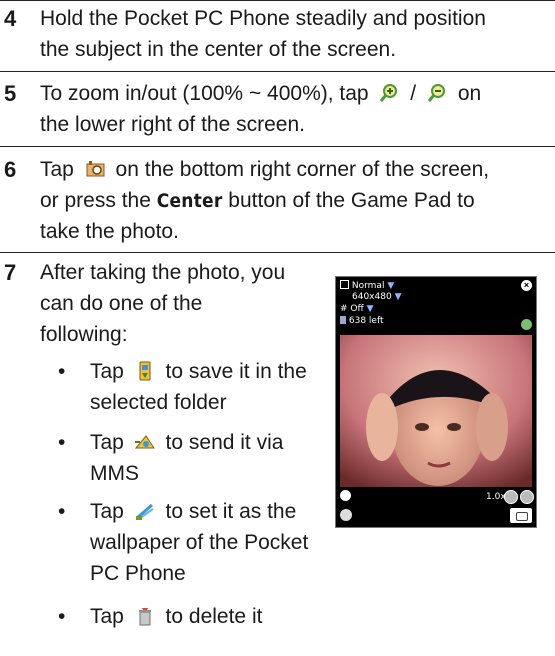  Describe the element at coordinates (469, 93) in the screenshot. I see `step-text: on` at that location.